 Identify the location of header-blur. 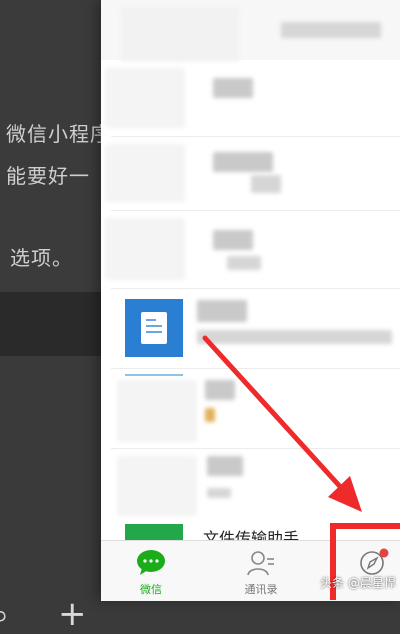
(331, 30).